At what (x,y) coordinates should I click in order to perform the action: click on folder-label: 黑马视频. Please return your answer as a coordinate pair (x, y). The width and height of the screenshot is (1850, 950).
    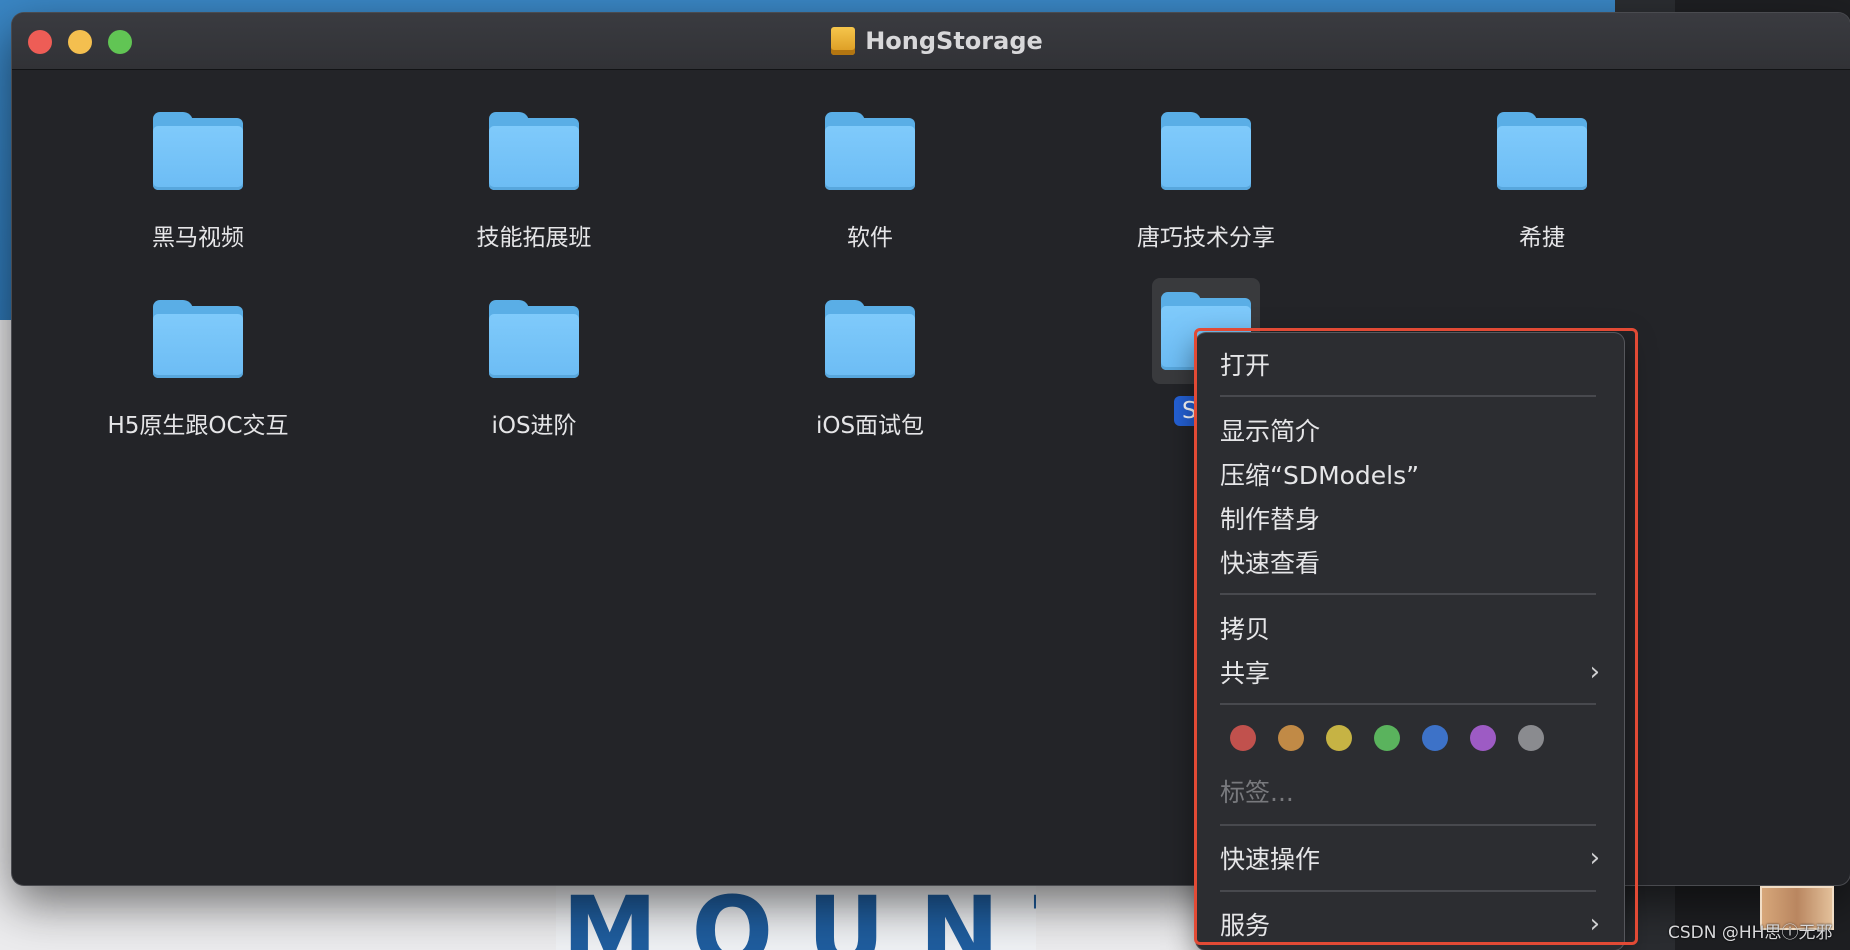
    Looking at the image, I should click on (198, 235).